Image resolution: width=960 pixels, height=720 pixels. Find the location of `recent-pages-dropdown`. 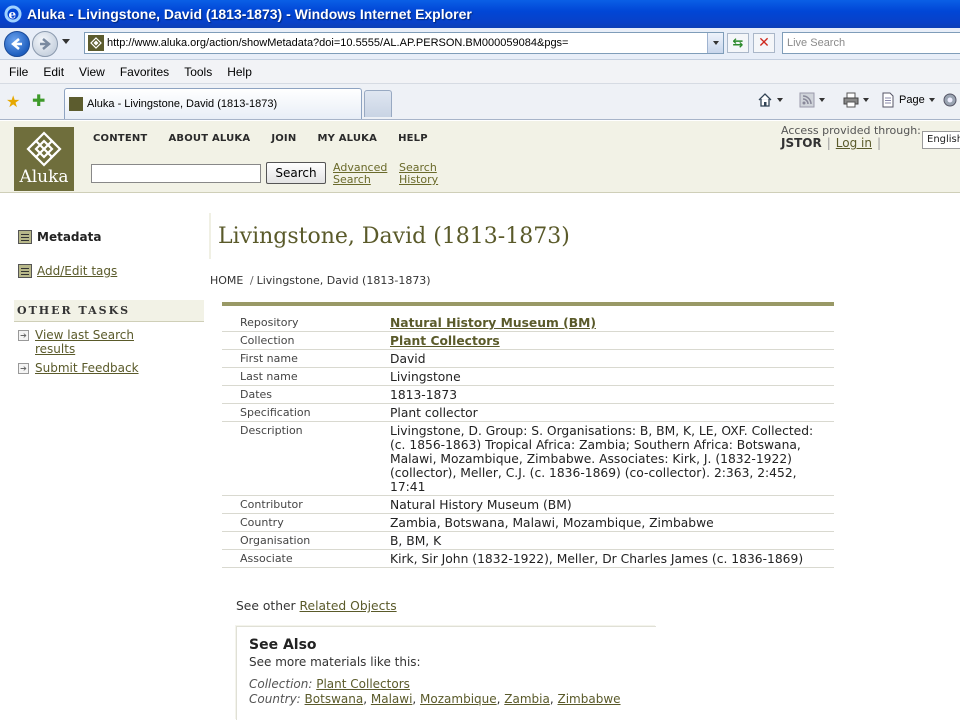

recent-pages-dropdown is located at coordinates (66, 41).